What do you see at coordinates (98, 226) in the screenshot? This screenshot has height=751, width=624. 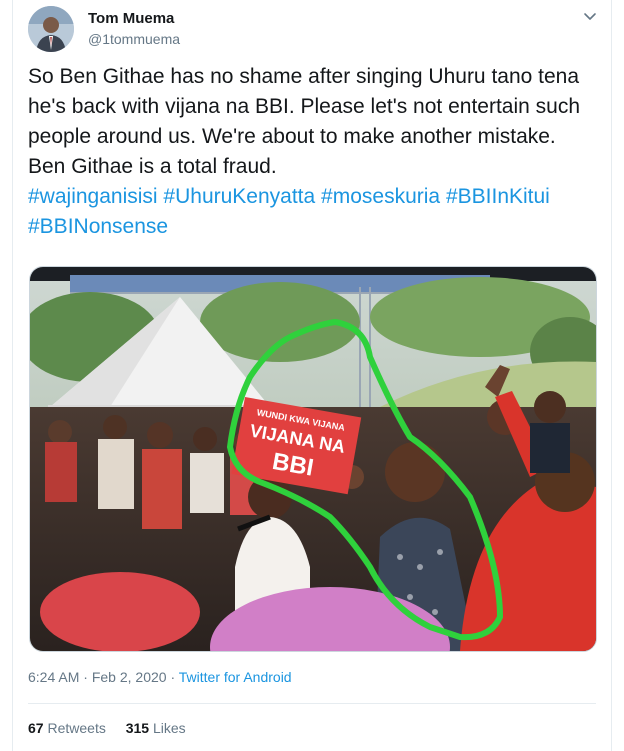 I see `hashtag: #BBINonsense` at bounding box center [98, 226].